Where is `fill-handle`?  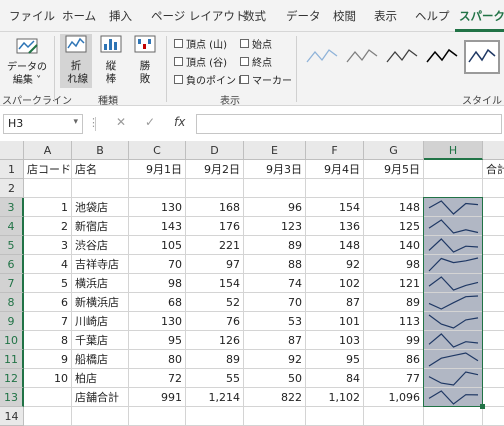 fill-handle is located at coordinates (482, 406).